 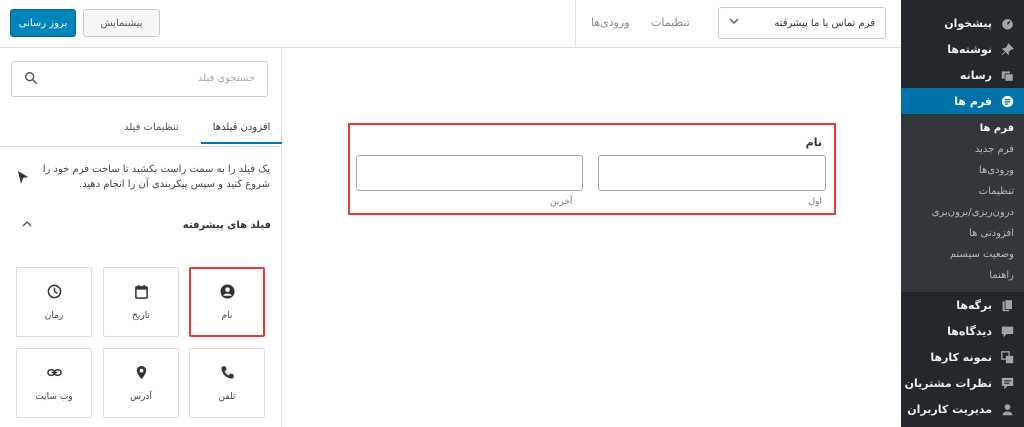 I want to click on sidebar-item-label: نمونه کارها, so click(x=961, y=357).